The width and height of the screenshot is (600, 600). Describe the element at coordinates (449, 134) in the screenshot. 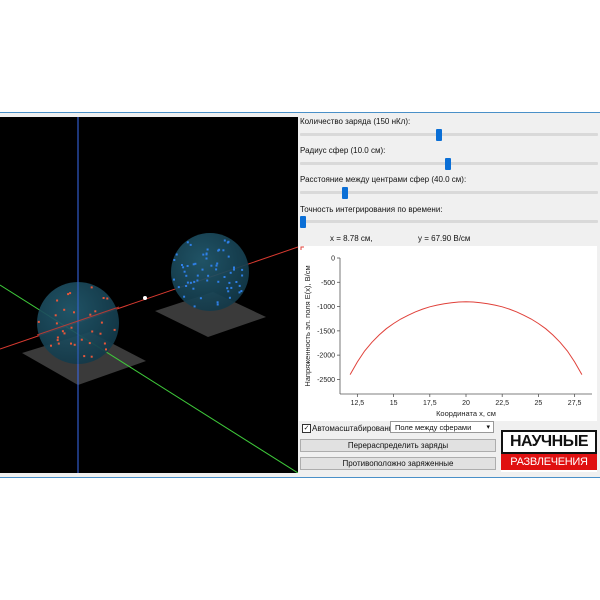

I see `charge-slider` at that location.